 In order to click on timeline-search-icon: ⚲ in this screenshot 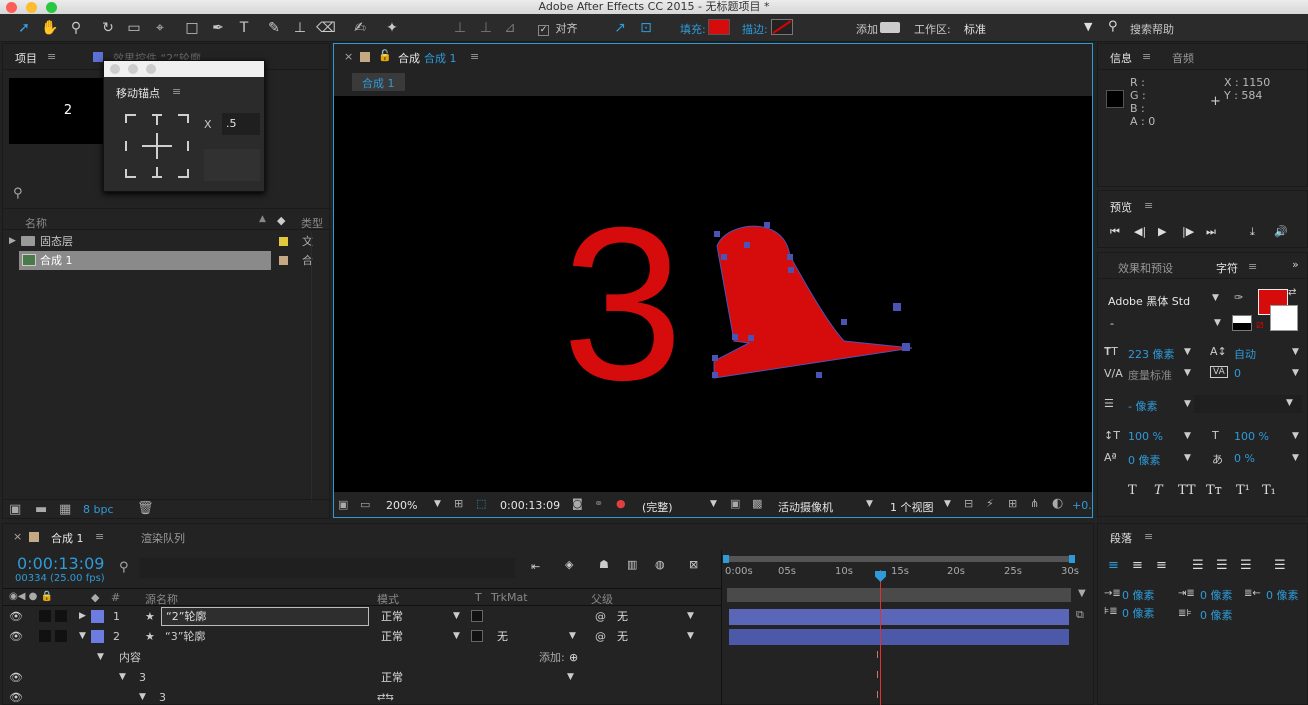, I will do `click(124, 567)`.